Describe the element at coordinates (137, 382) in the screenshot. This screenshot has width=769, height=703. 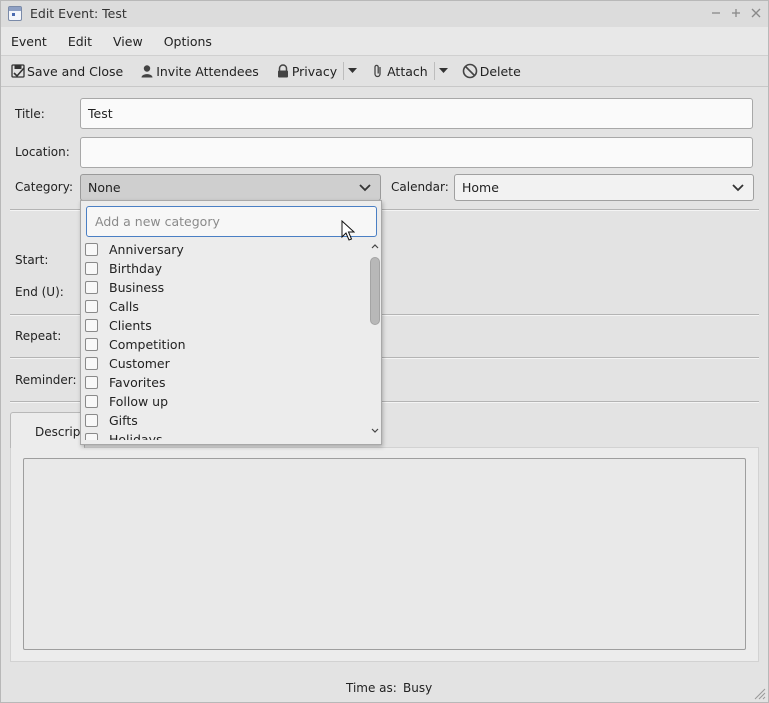
I see `category-item-label: Favorites` at that location.